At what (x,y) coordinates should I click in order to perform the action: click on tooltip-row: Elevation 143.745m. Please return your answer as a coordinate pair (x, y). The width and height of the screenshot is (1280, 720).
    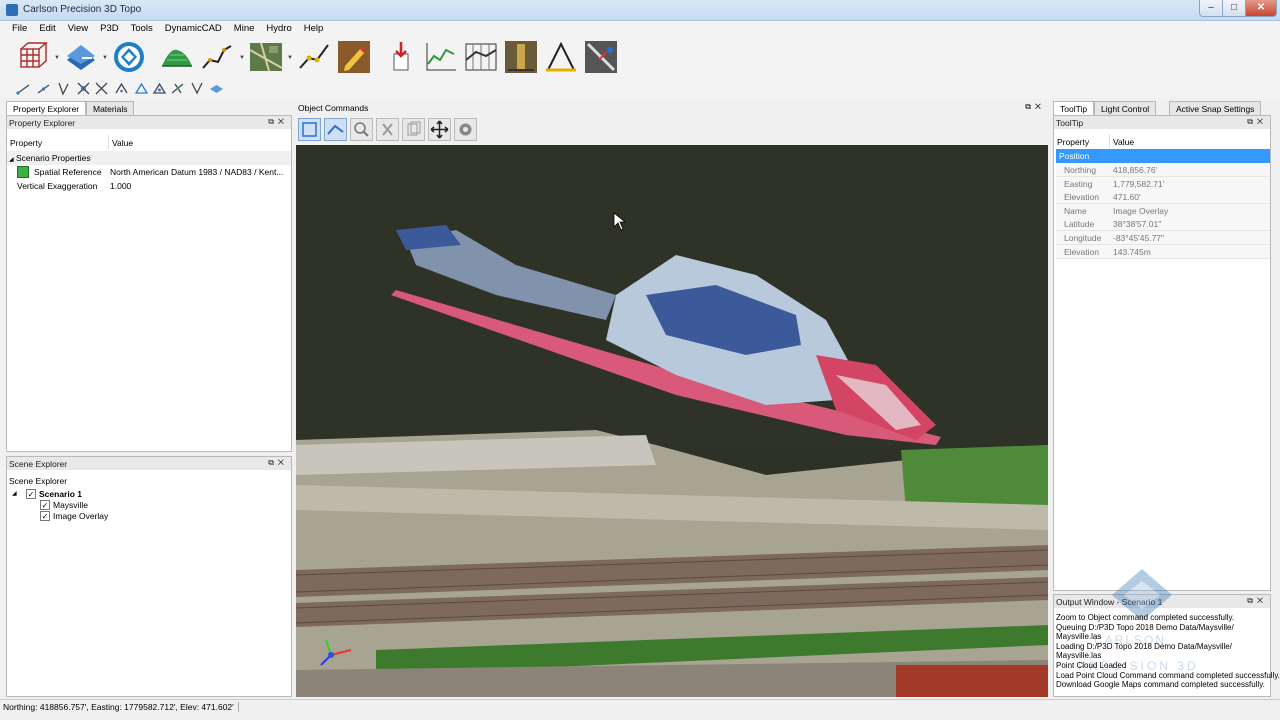
    Looking at the image, I should click on (1163, 251).